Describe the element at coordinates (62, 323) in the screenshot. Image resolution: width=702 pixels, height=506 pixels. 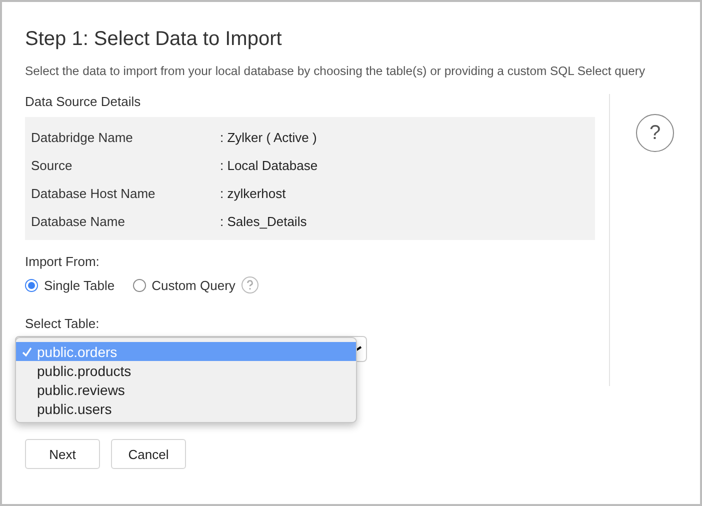
I see `field-label: Select Table:` at that location.